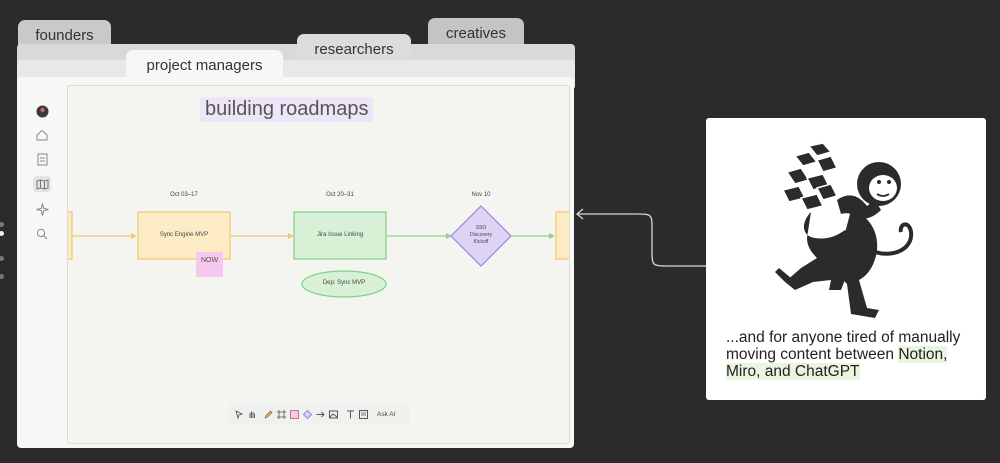  Describe the element at coordinates (70, 235) in the screenshot. I see `offscreen-node-left` at that location.